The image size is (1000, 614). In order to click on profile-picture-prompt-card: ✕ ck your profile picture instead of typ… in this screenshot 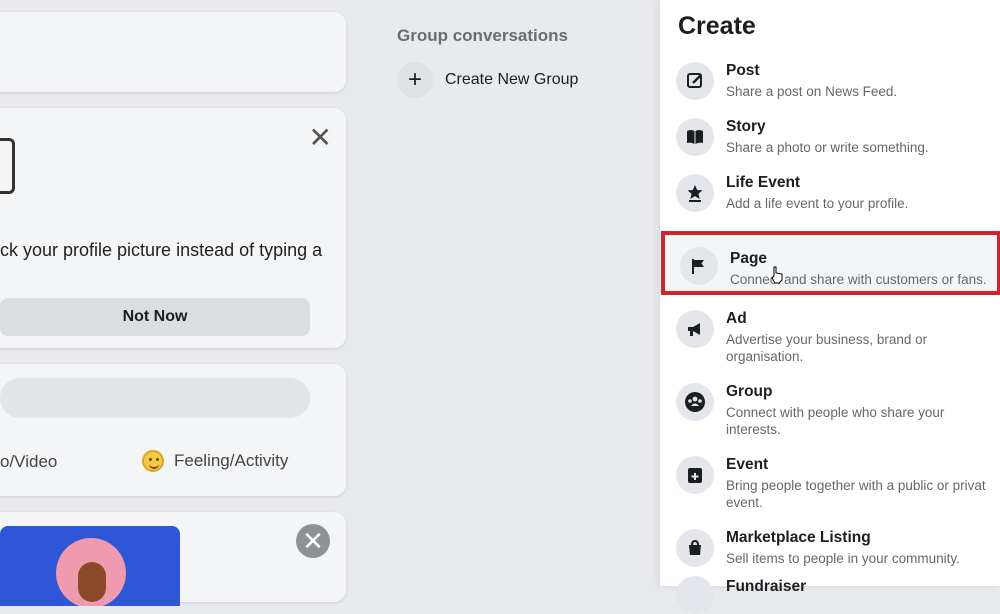, I will do `click(173, 228)`.